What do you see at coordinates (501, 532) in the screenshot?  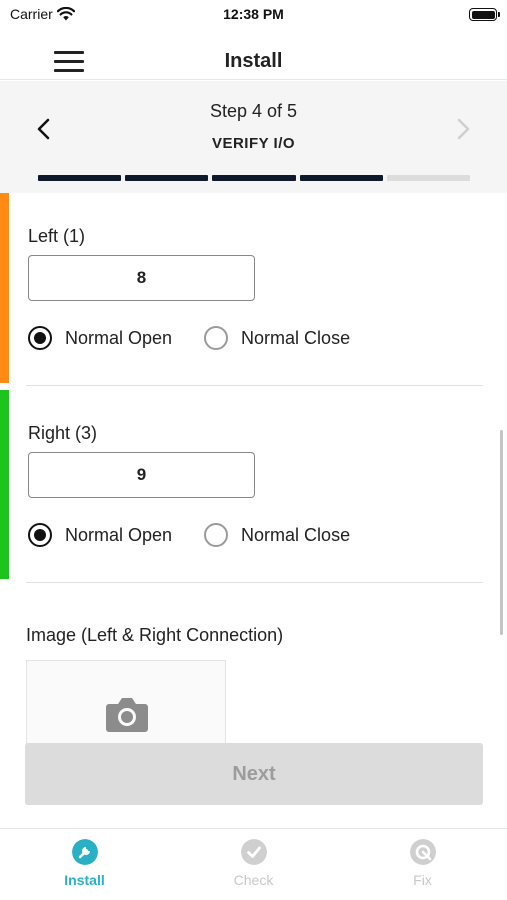 I see `scrollbar` at bounding box center [501, 532].